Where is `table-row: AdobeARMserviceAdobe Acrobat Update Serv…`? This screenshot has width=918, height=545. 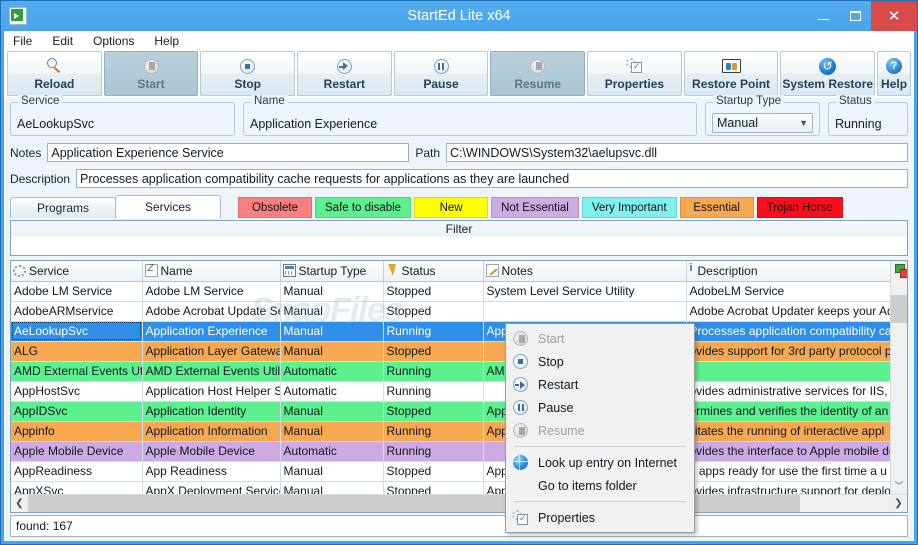 table-row: AdobeARMserviceAdobe Acrobat Update Serv… is located at coordinates (459, 311).